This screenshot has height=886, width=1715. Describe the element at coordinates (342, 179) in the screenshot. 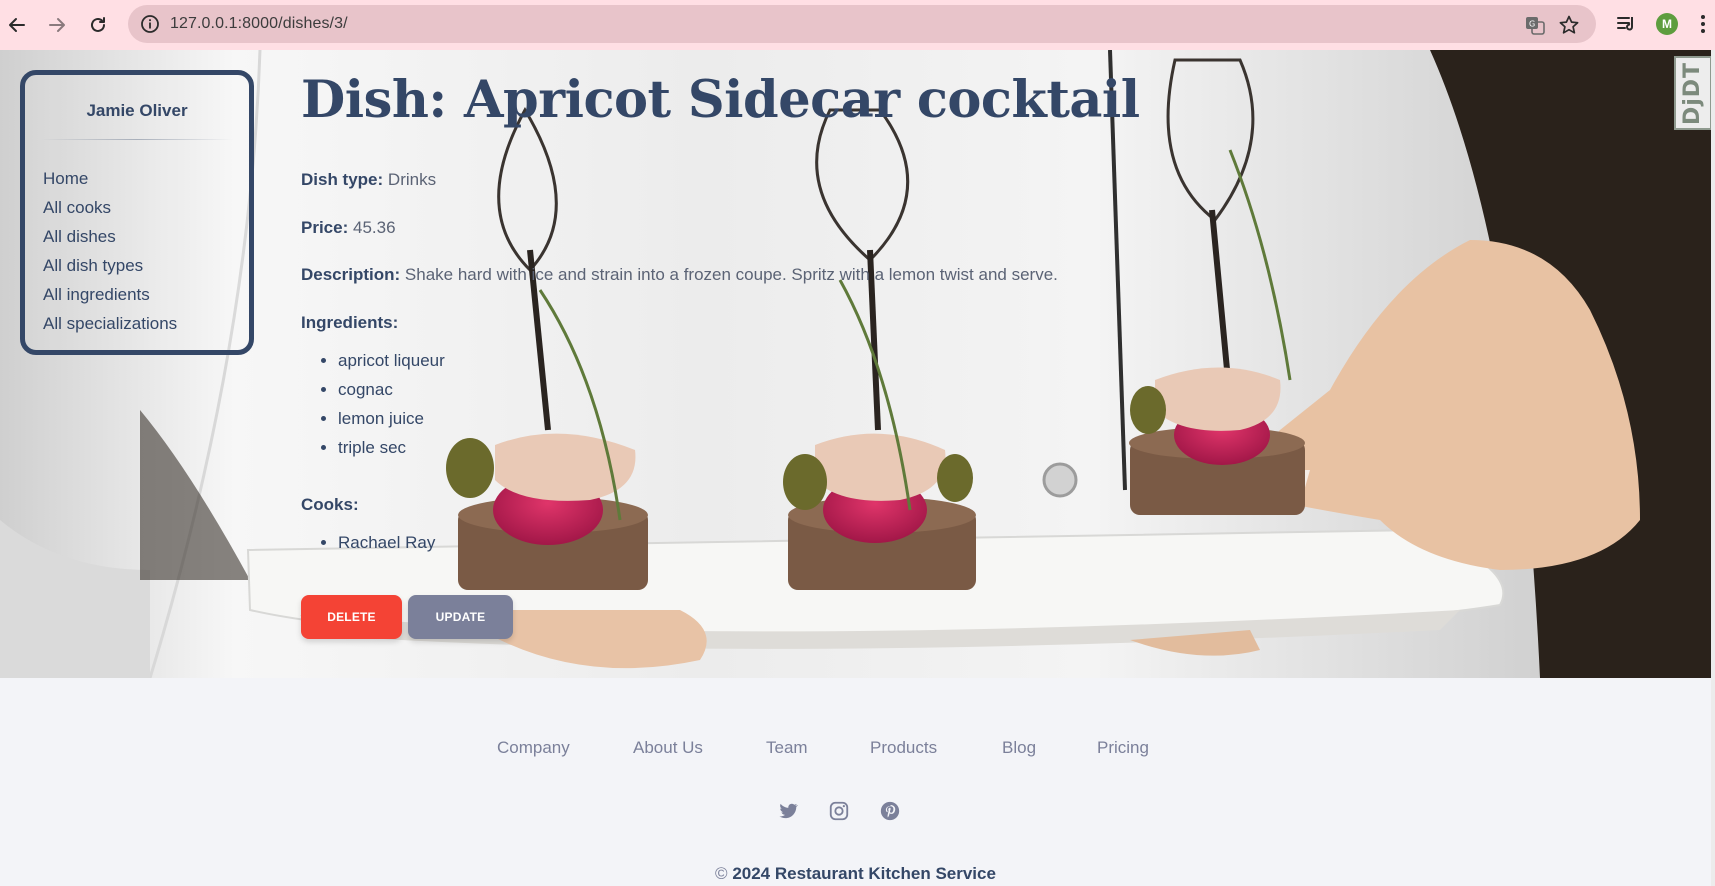

I see `dish-type-label: Dish type:` at that location.